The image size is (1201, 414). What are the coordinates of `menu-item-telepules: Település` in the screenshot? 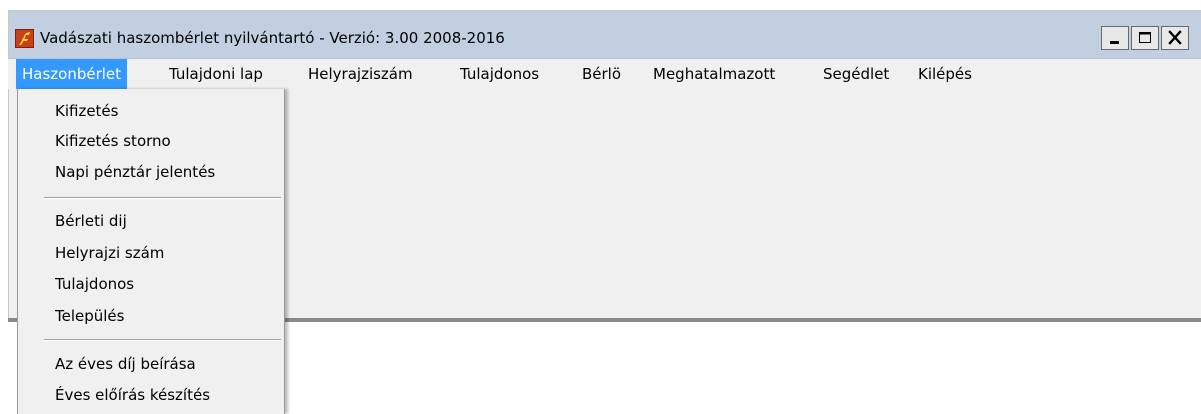 It's located at (89, 316).